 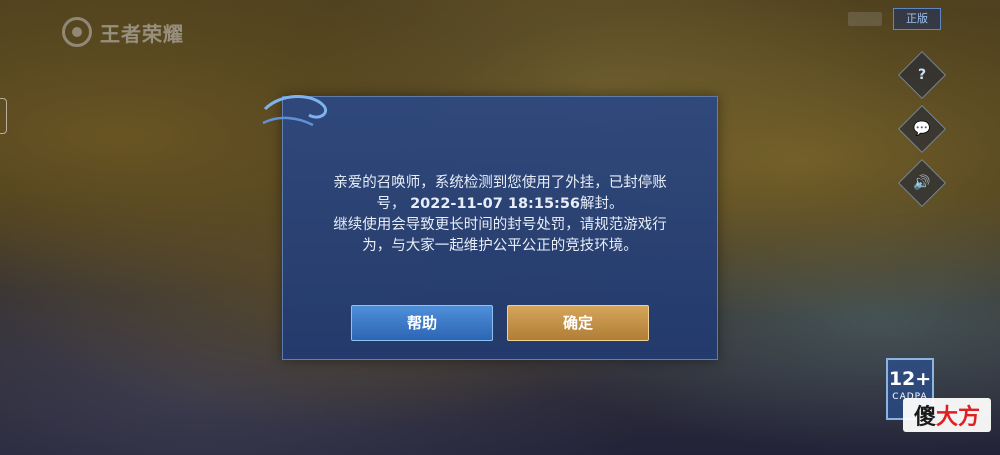 I want to click on game-logo: 王者荣耀, so click(x=123, y=32).